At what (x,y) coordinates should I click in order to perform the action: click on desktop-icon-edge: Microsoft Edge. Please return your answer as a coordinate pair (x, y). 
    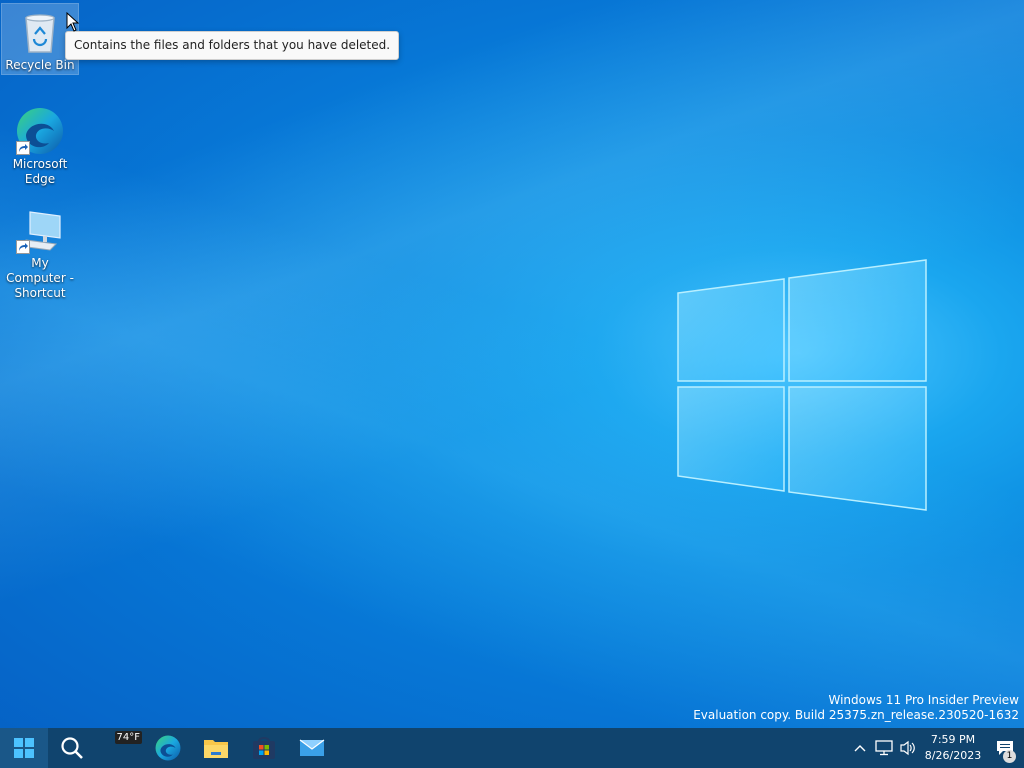
    Looking at the image, I should click on (40, 145).